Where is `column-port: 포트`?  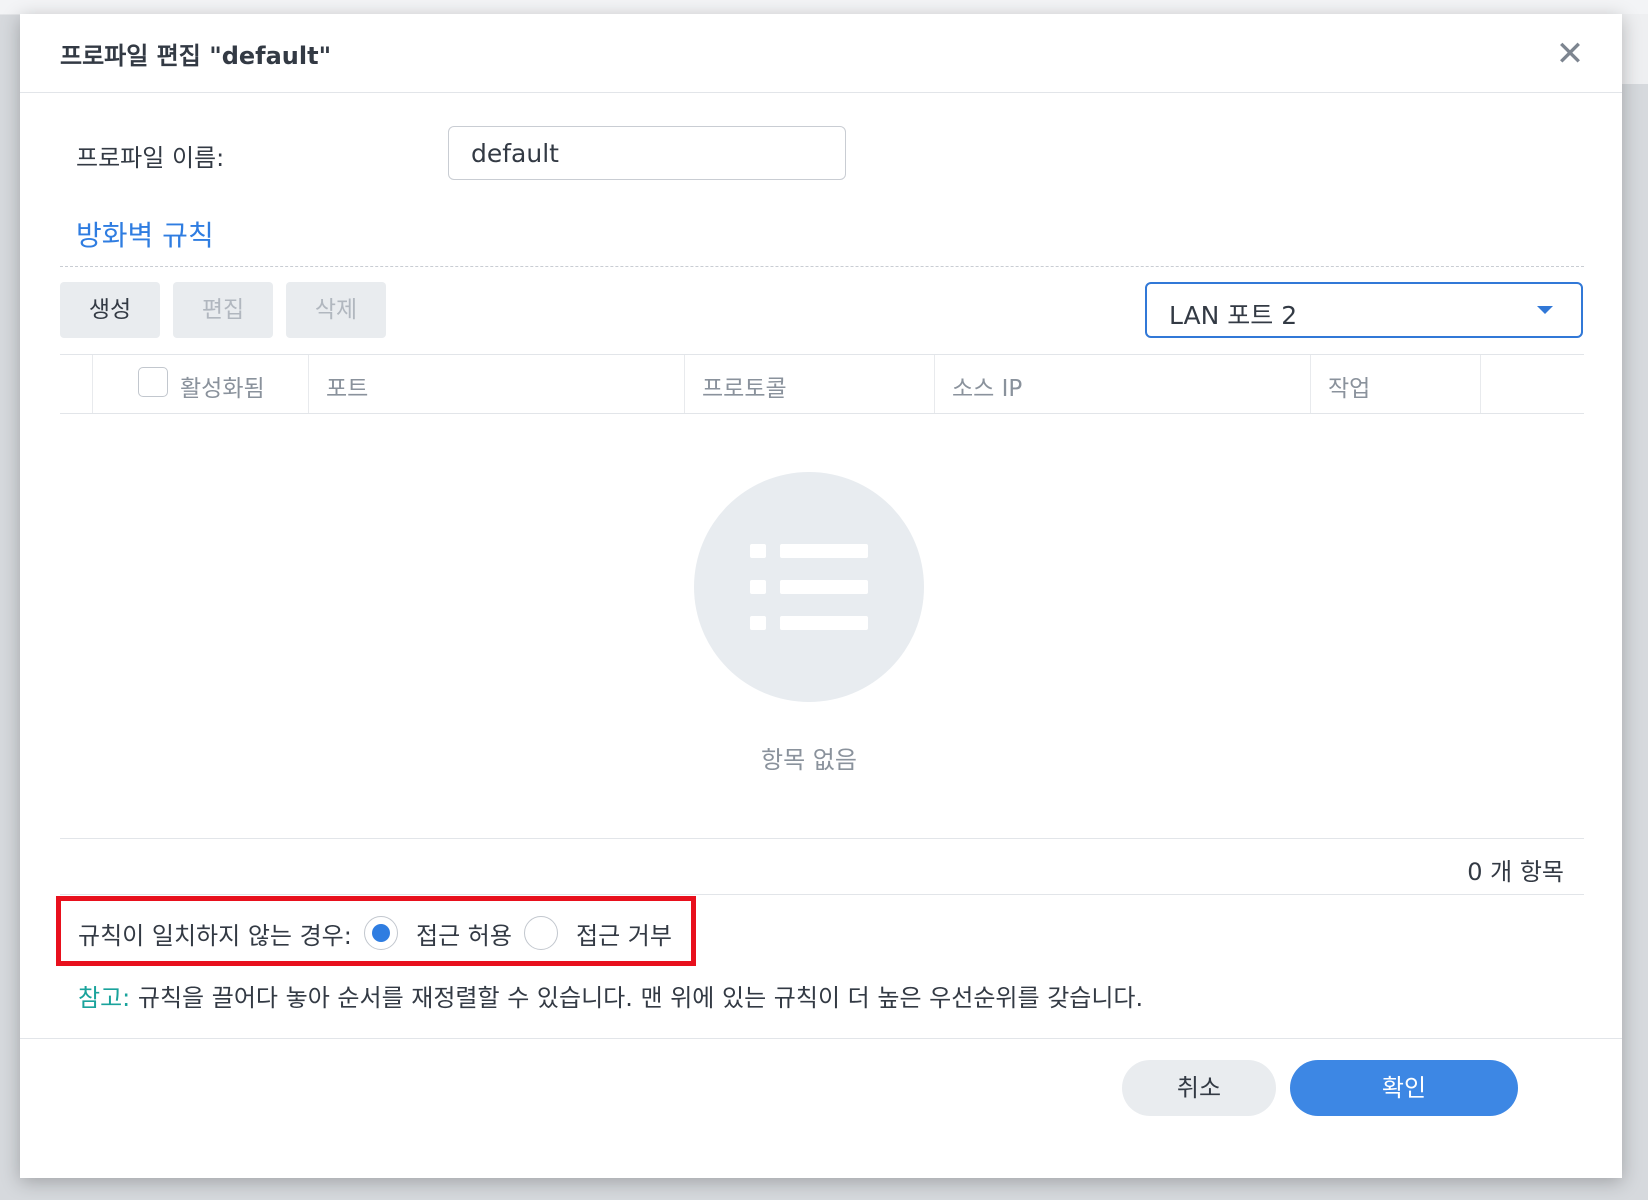
column-port: 포트 is located at coordinates (347, 386).